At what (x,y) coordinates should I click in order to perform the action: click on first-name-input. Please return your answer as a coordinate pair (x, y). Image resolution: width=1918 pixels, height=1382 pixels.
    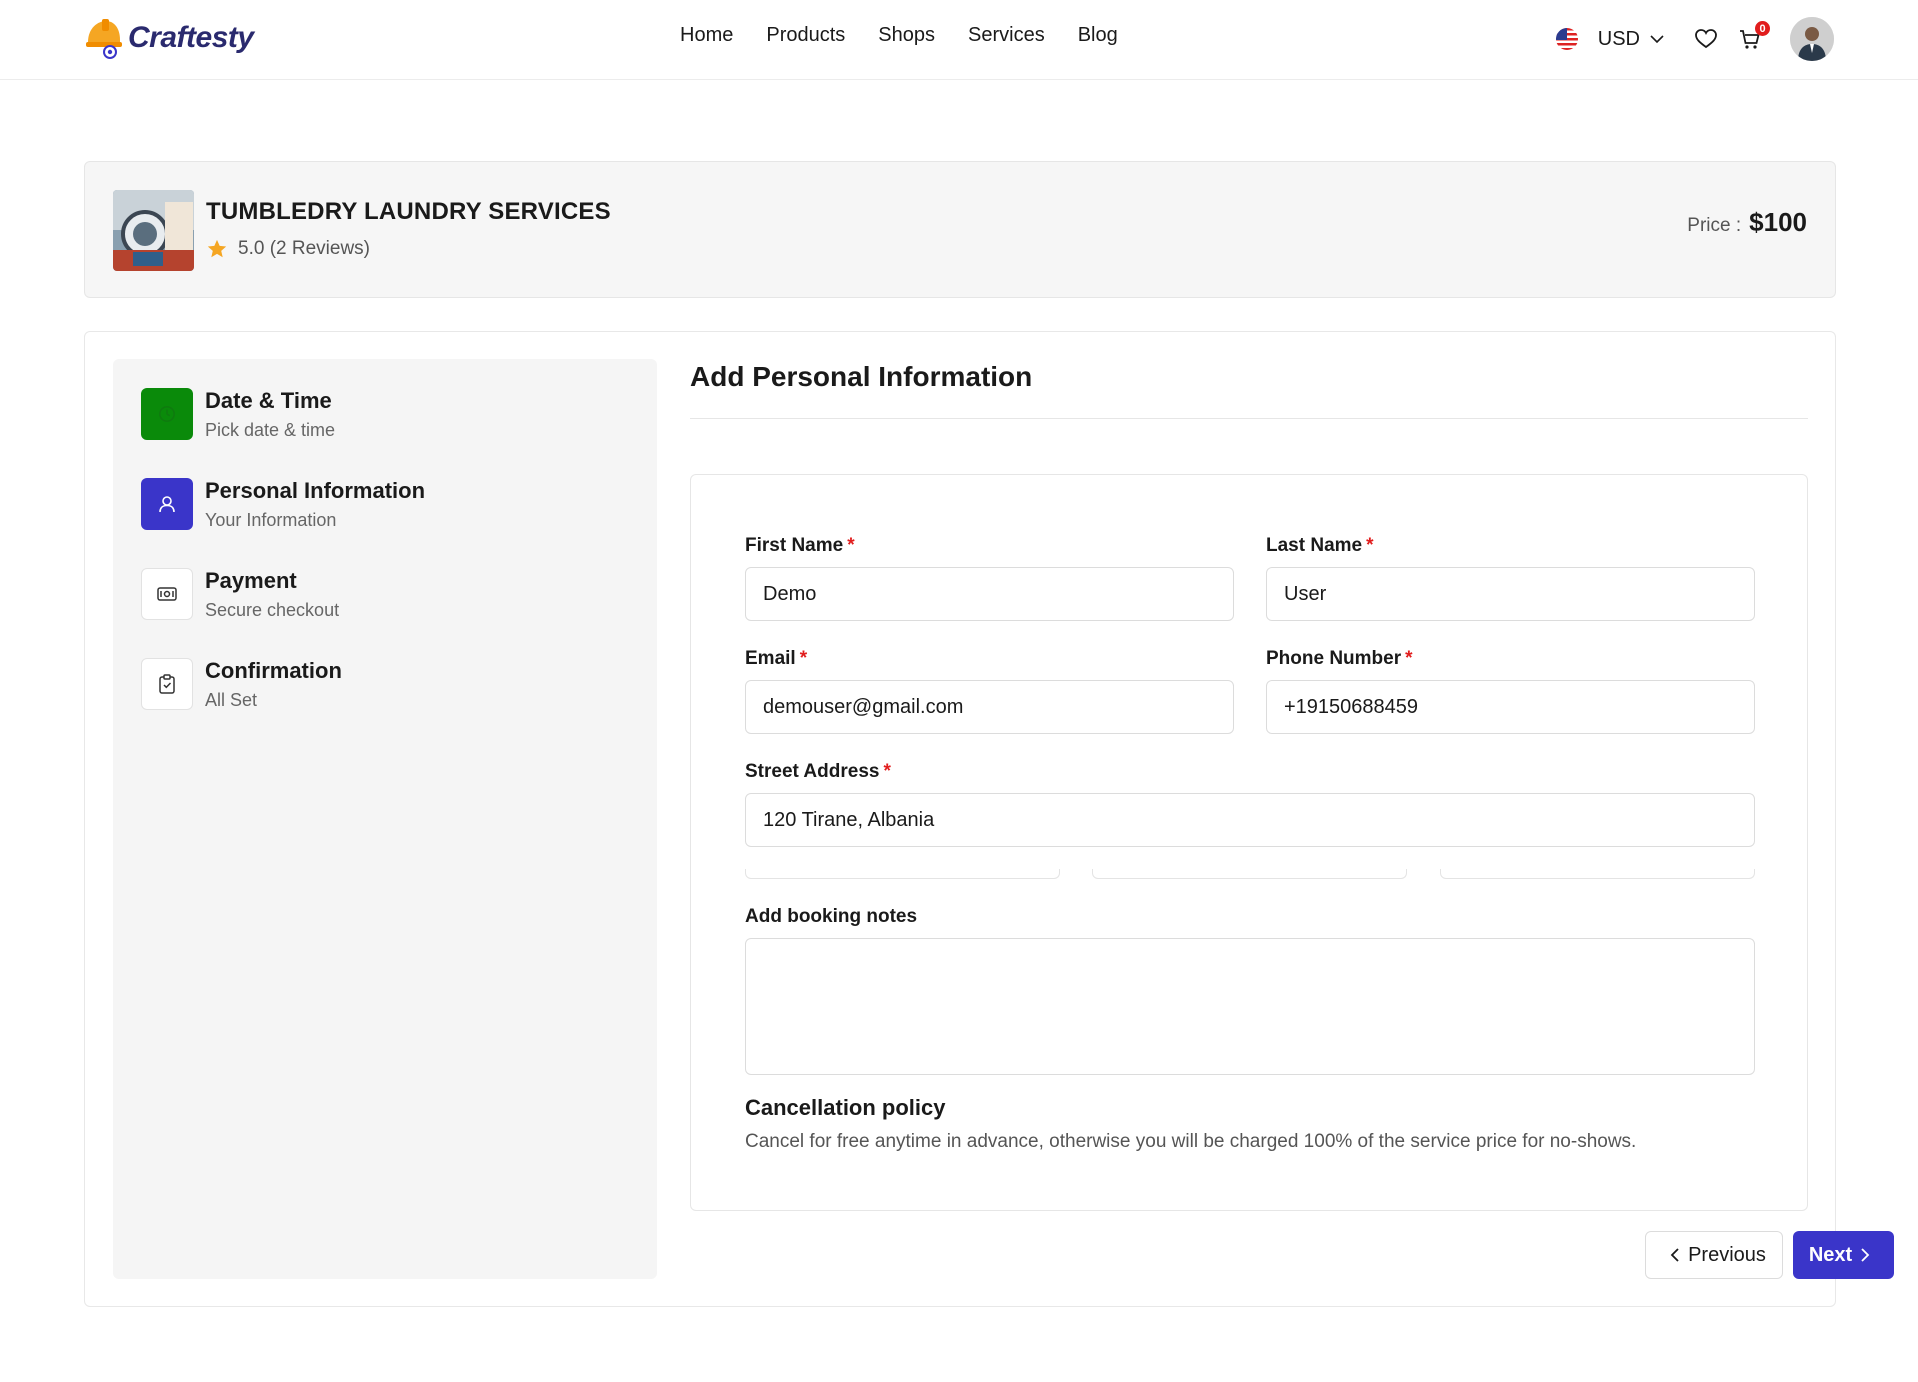
    Looking at the image, I should click on (989, 594).